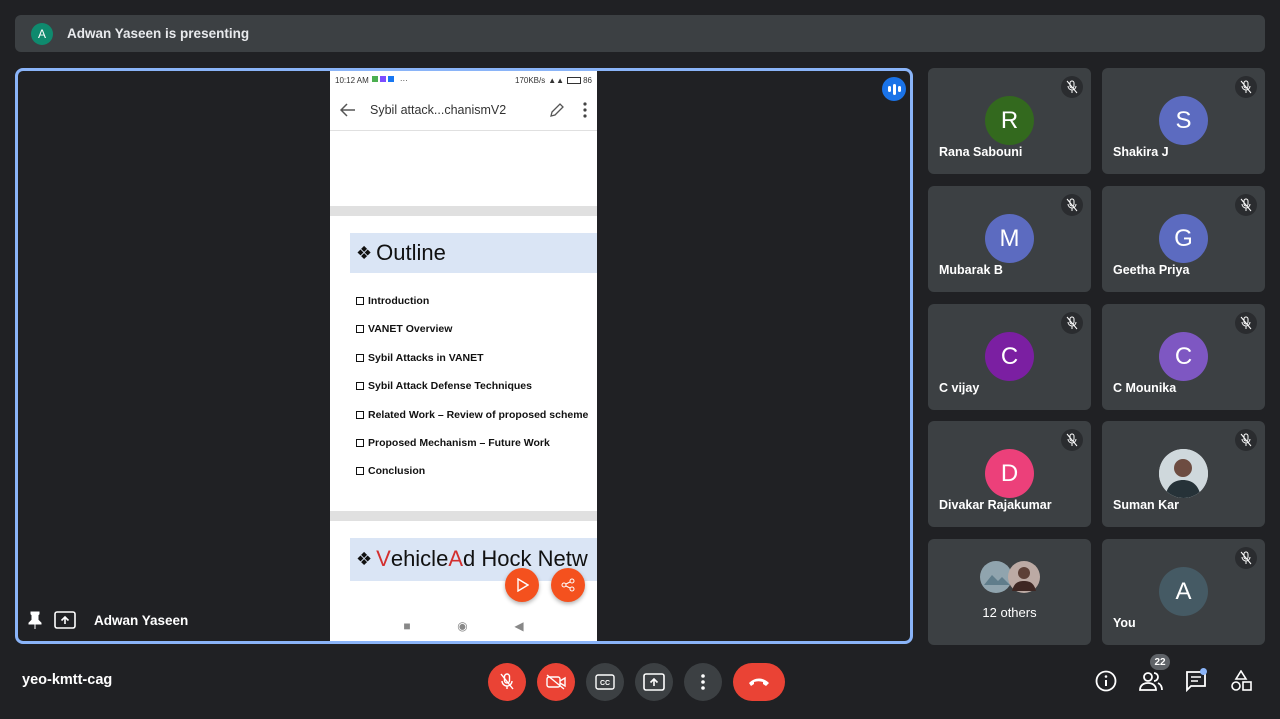  Describe the element at coordinates (518, 626) in the screenshot. I see `back-icon: ◀` at that location.